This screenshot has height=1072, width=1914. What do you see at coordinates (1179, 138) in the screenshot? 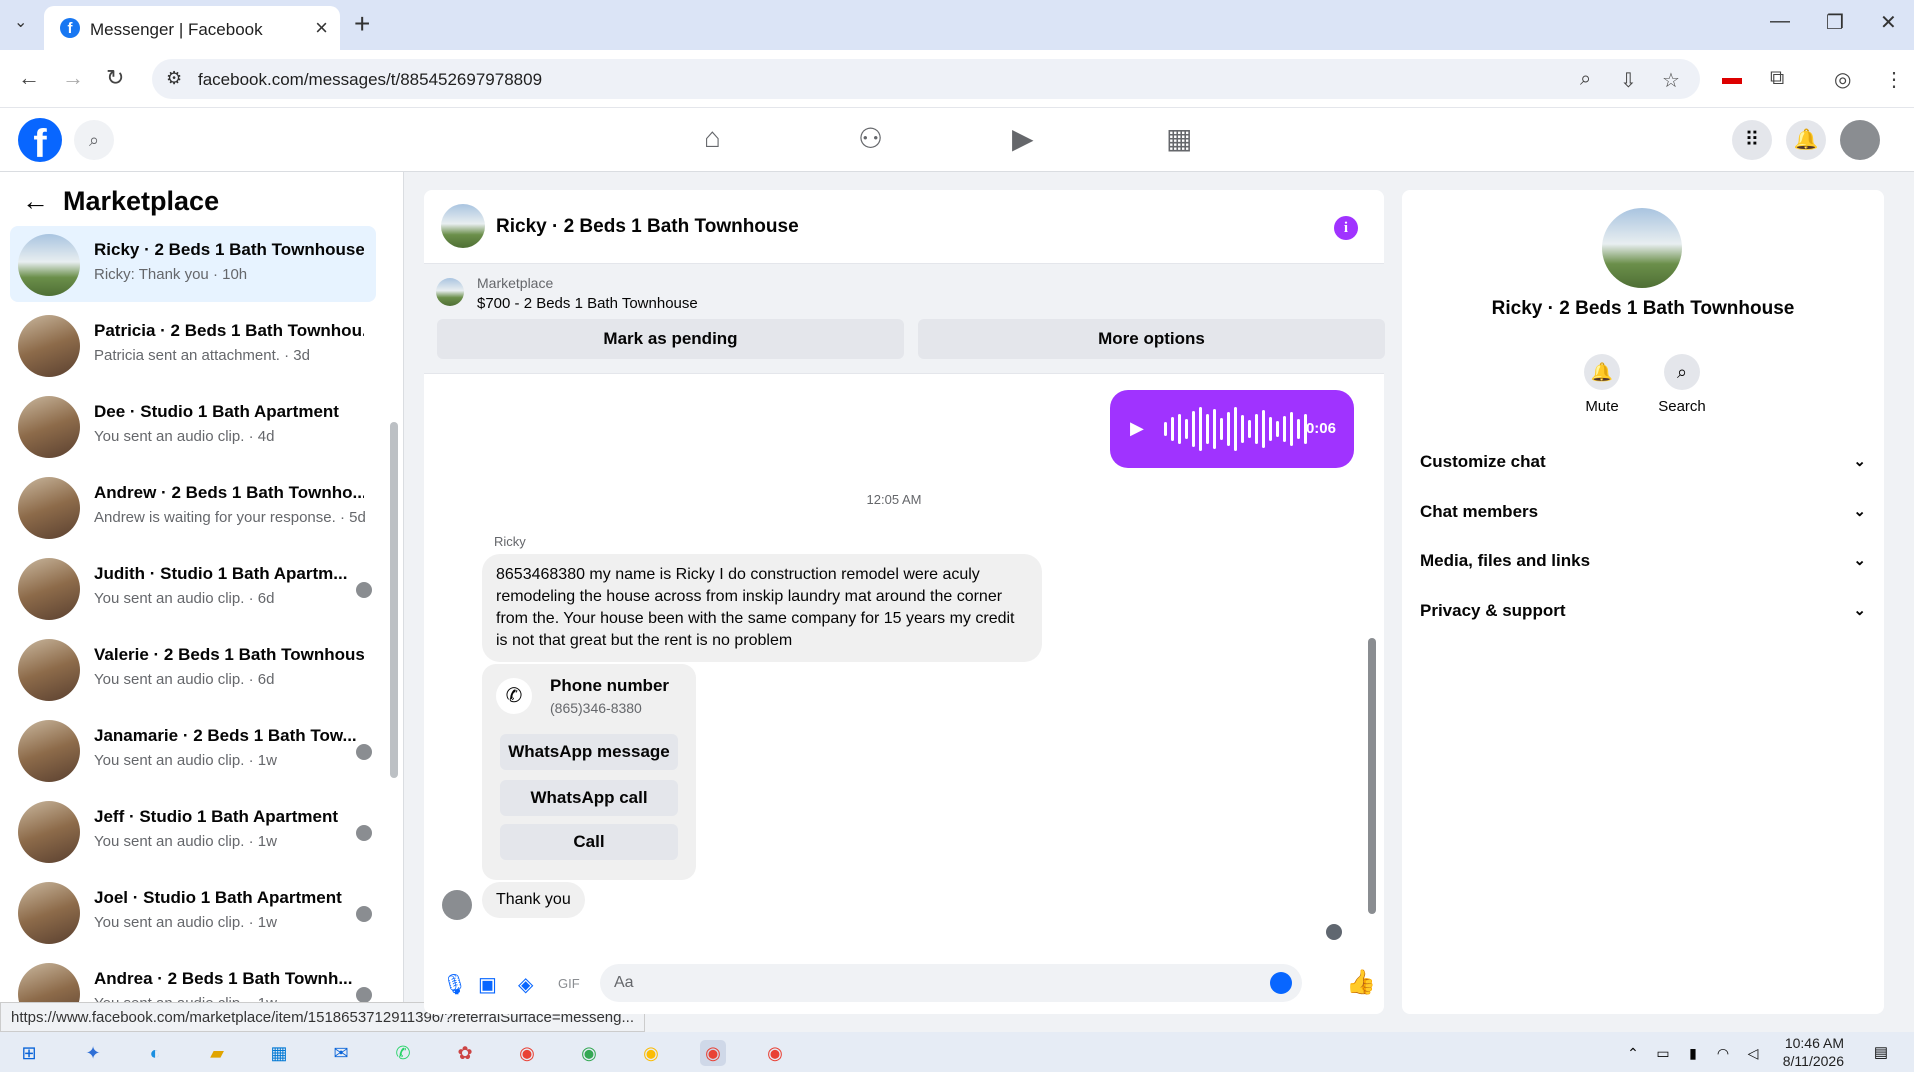
I see `marketplace-icon: ▦` at bounding box center [1179, 138].